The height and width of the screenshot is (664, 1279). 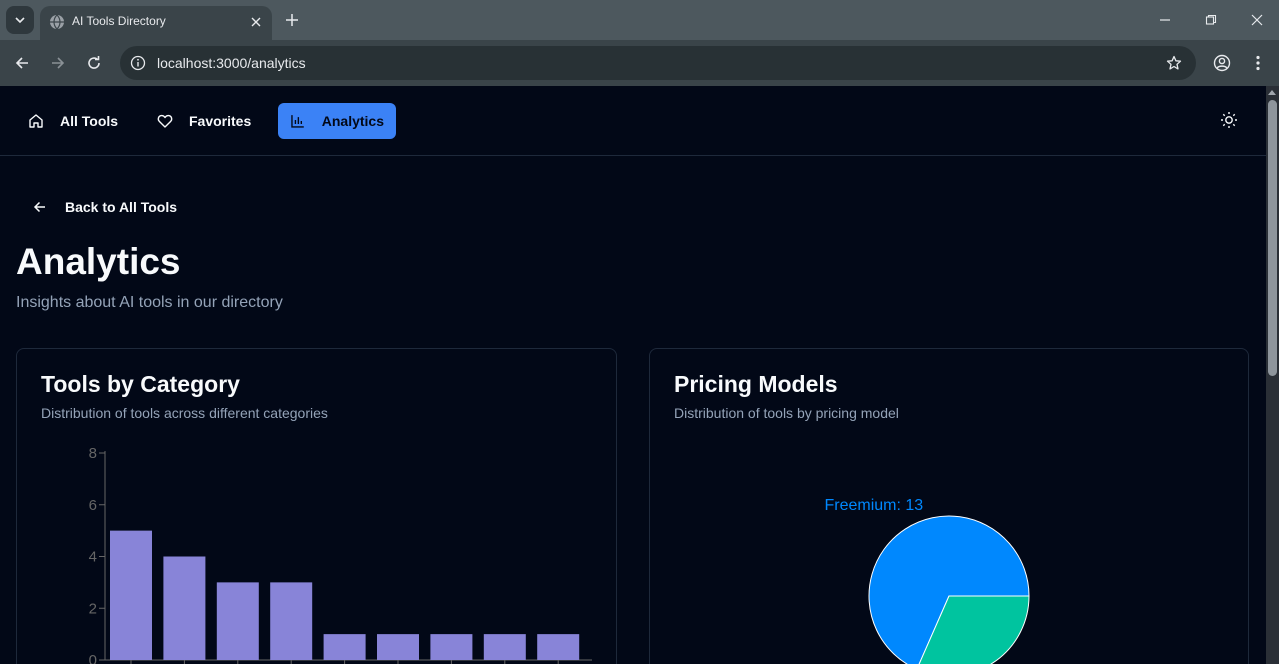 I want to click on y-tick-label: 2, so click(x=93, y=608).